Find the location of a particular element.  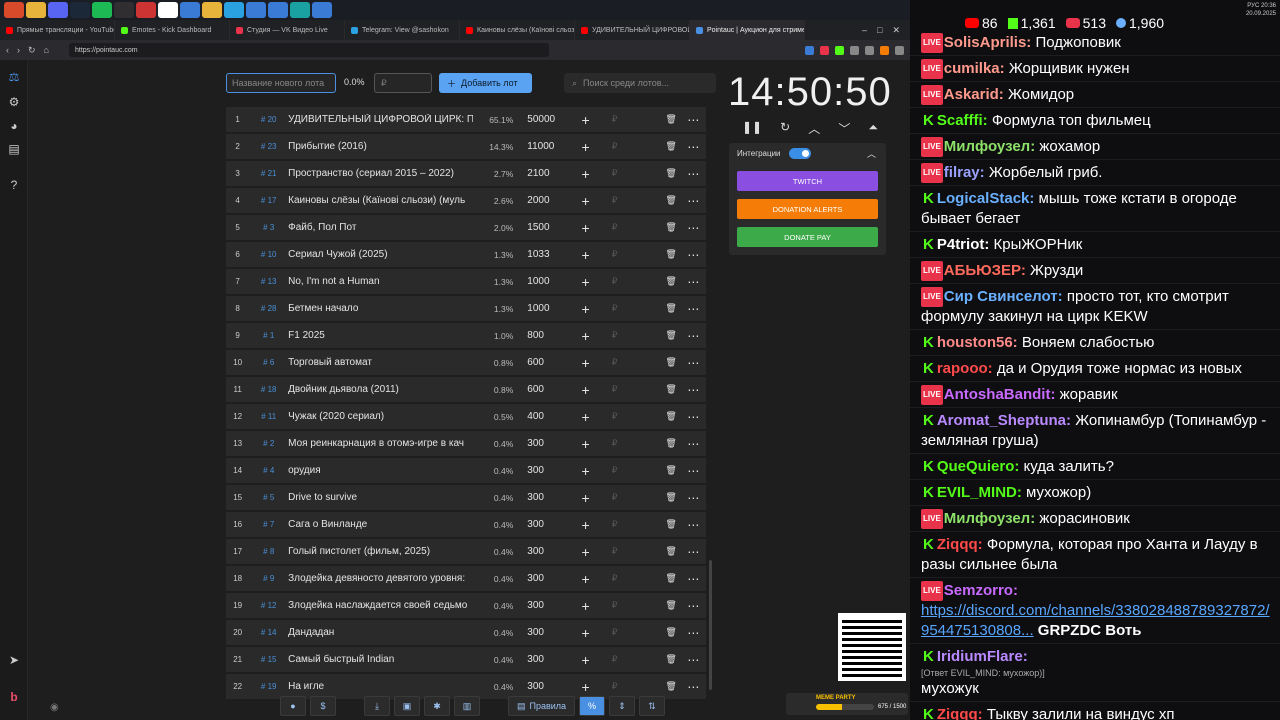

lot-id: # 12 is located at coordinates (268, 605).